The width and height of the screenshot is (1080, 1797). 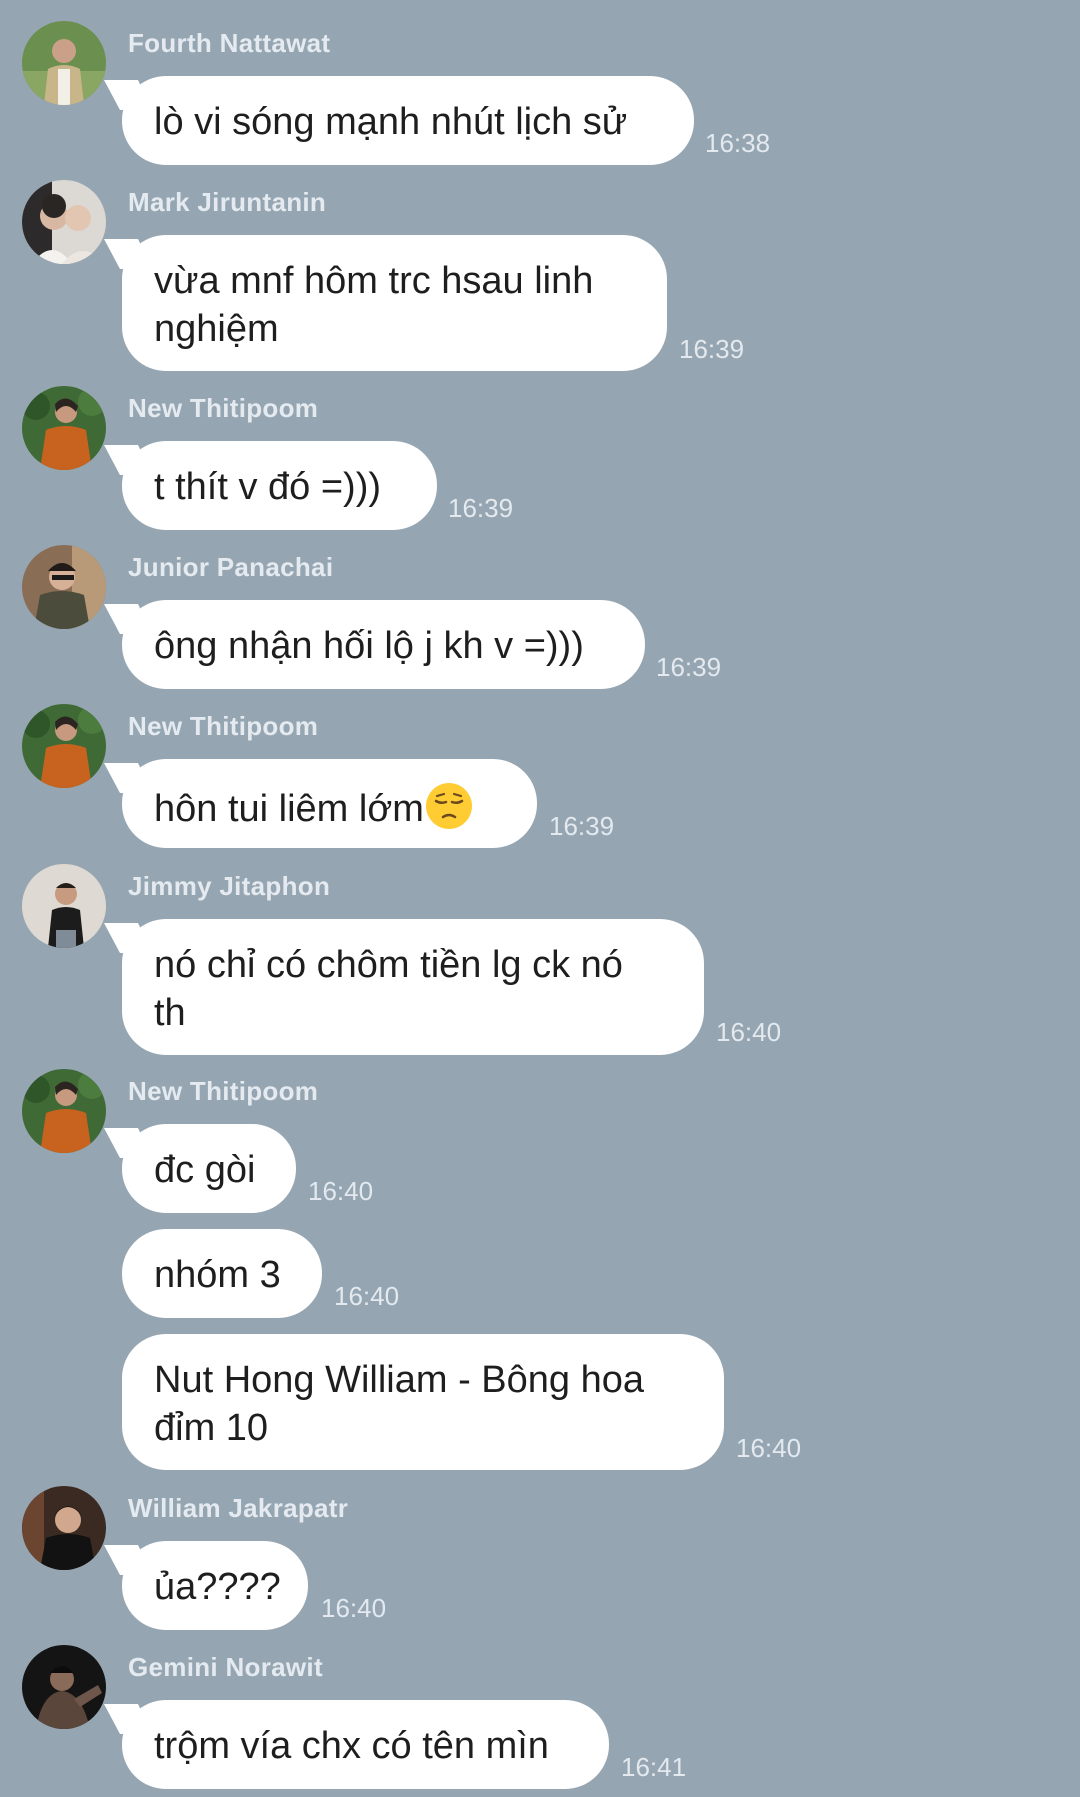 What do you see at coordinates (217, 1275) in the screenshot?
I see `message-text: nhóm 3` at bounding box center [217, 1275].